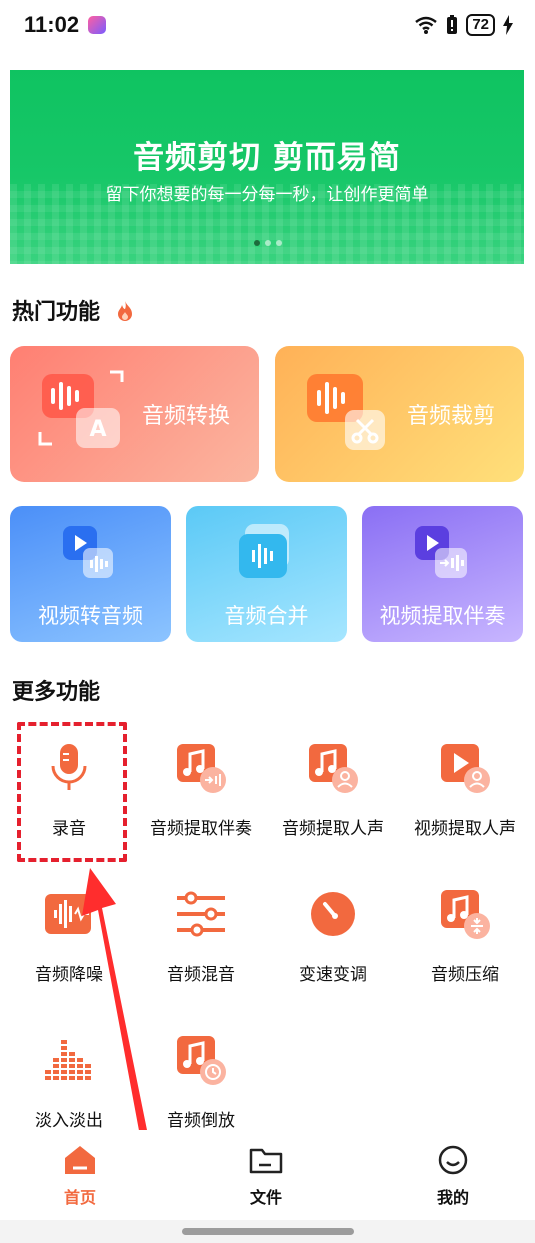  I want to click on music-extract-icon, so click(201, 768).